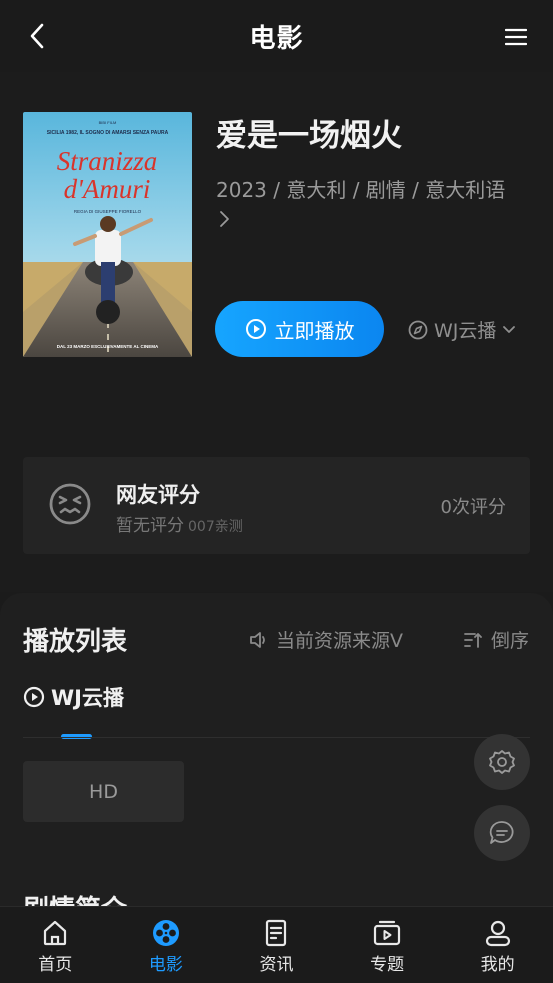 This screenshot has height=983, width=553. What do you see at coordinates (497, 933) in the screenshot?
I see `user-icon` at bounding box center [497, 933].